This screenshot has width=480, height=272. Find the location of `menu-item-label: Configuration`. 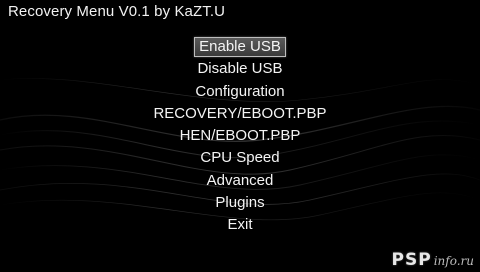

menu-item-label: Configuration is located at coordinates (240, 91).